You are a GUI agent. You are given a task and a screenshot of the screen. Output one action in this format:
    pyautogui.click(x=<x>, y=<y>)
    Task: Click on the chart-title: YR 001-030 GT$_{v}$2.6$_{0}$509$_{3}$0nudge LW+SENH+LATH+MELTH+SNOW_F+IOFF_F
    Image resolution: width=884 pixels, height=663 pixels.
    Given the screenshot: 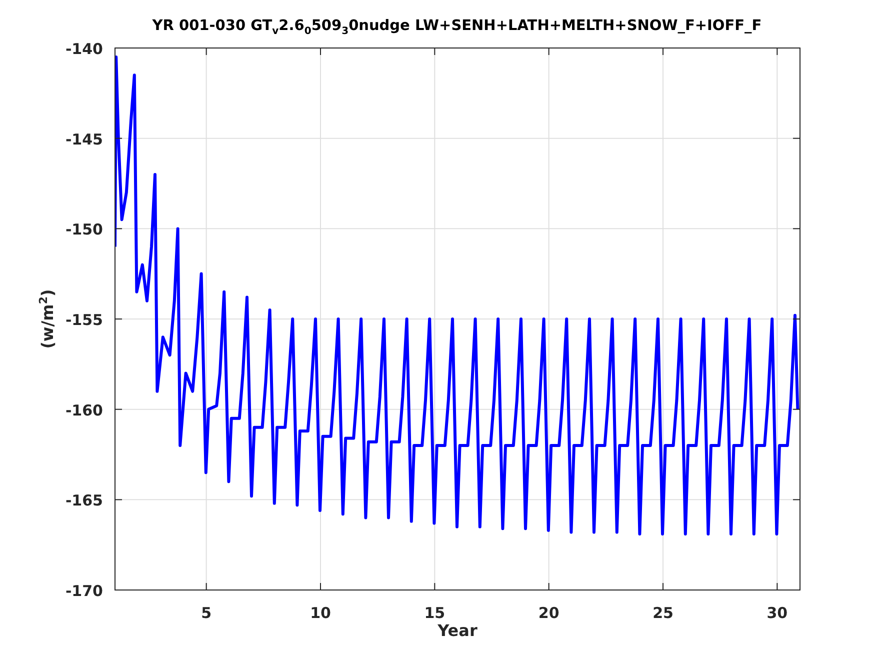 What is the action you would take?
    pyautogui.click(x=457, y=27)
    